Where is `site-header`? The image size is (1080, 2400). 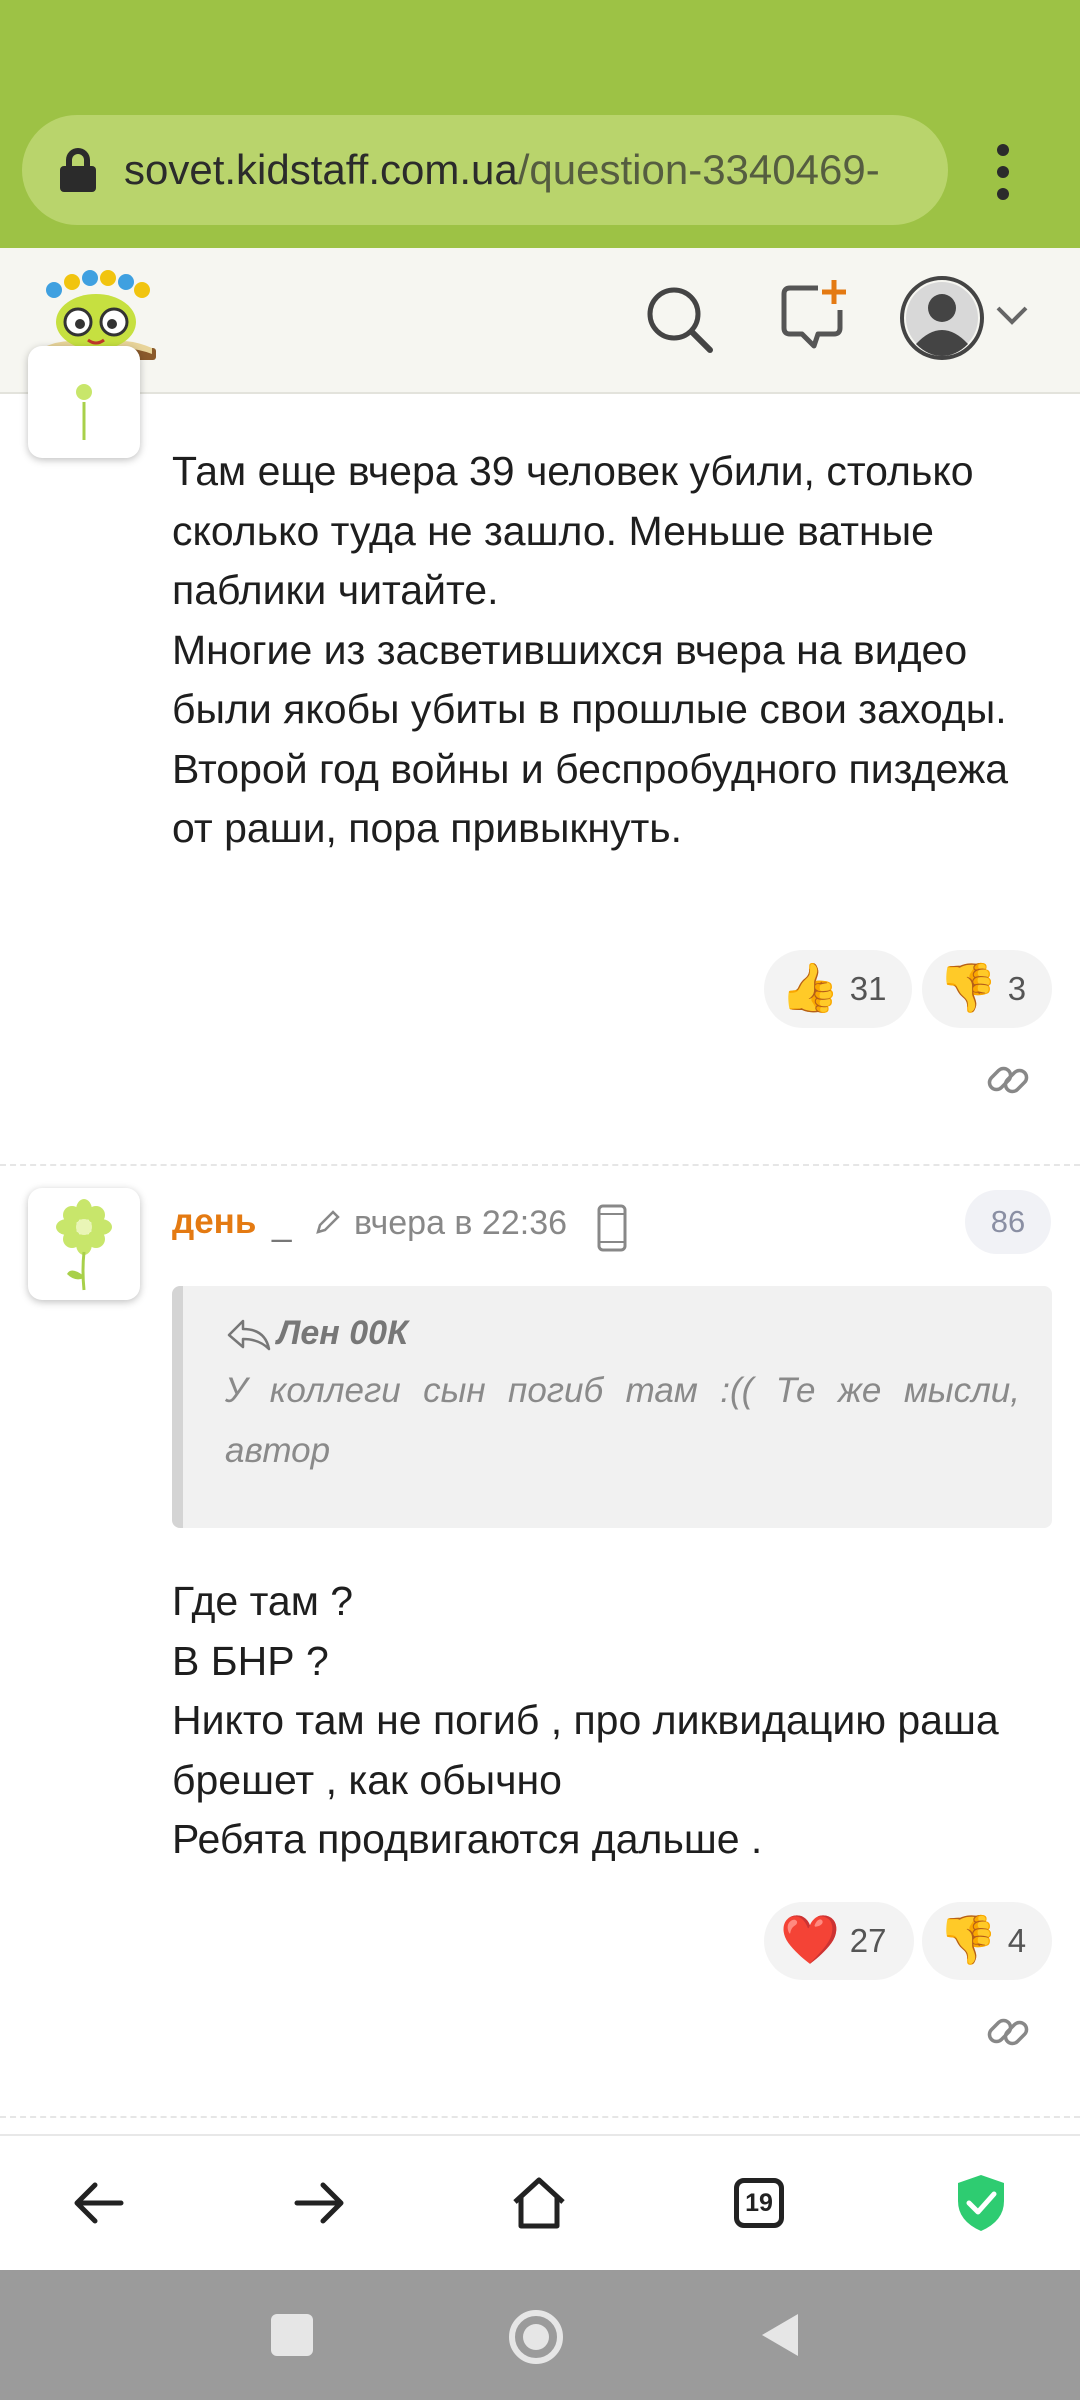
site-header is located at coordinates (540, 321).